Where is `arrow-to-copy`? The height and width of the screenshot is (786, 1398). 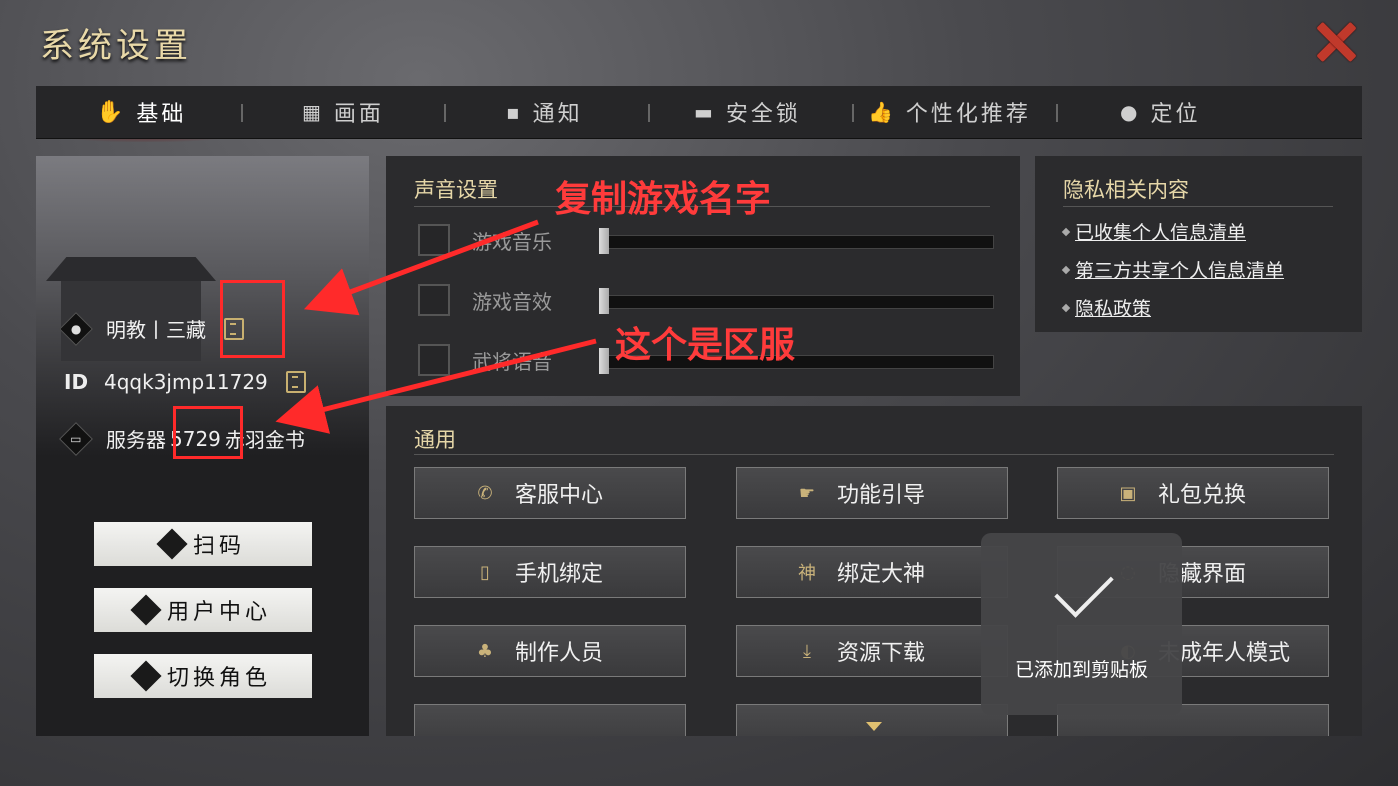 arrow-to-copy is located at coordinates (421, 267).